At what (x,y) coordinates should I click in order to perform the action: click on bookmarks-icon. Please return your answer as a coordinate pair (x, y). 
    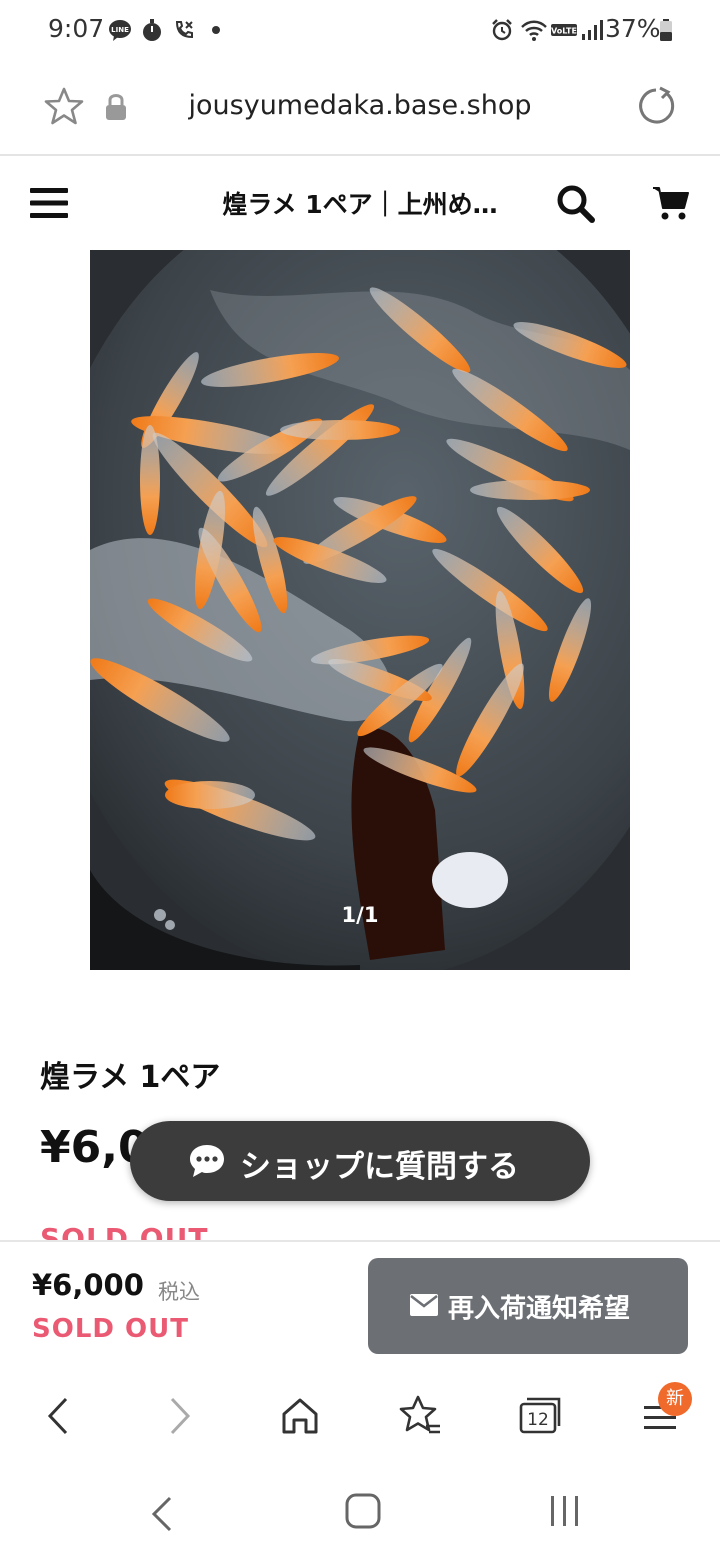
    Looking at the image, I should click on (420, 1416).